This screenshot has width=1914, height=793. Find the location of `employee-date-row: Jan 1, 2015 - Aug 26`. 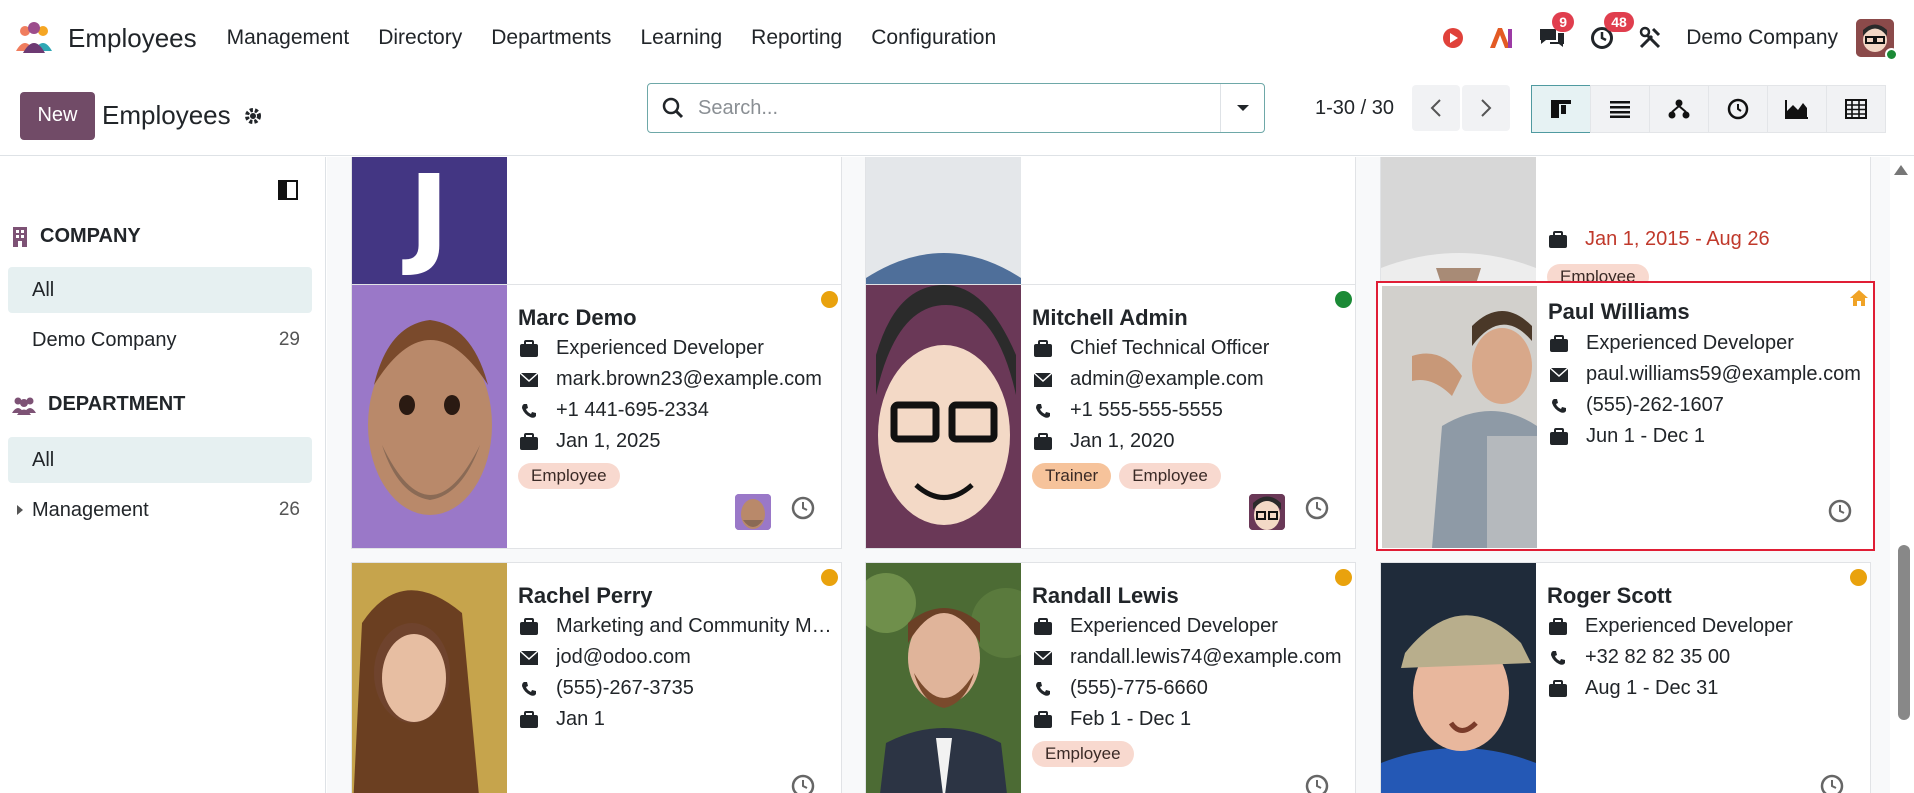

employee-date-row: Jan 1, 2015 - Aug 26 is located at coordinates (1706, 239).